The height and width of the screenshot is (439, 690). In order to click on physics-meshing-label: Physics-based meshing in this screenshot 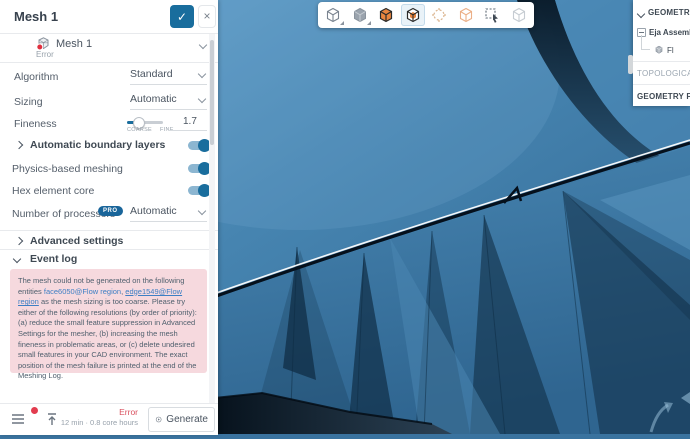, I will do `click(67, 169)`.